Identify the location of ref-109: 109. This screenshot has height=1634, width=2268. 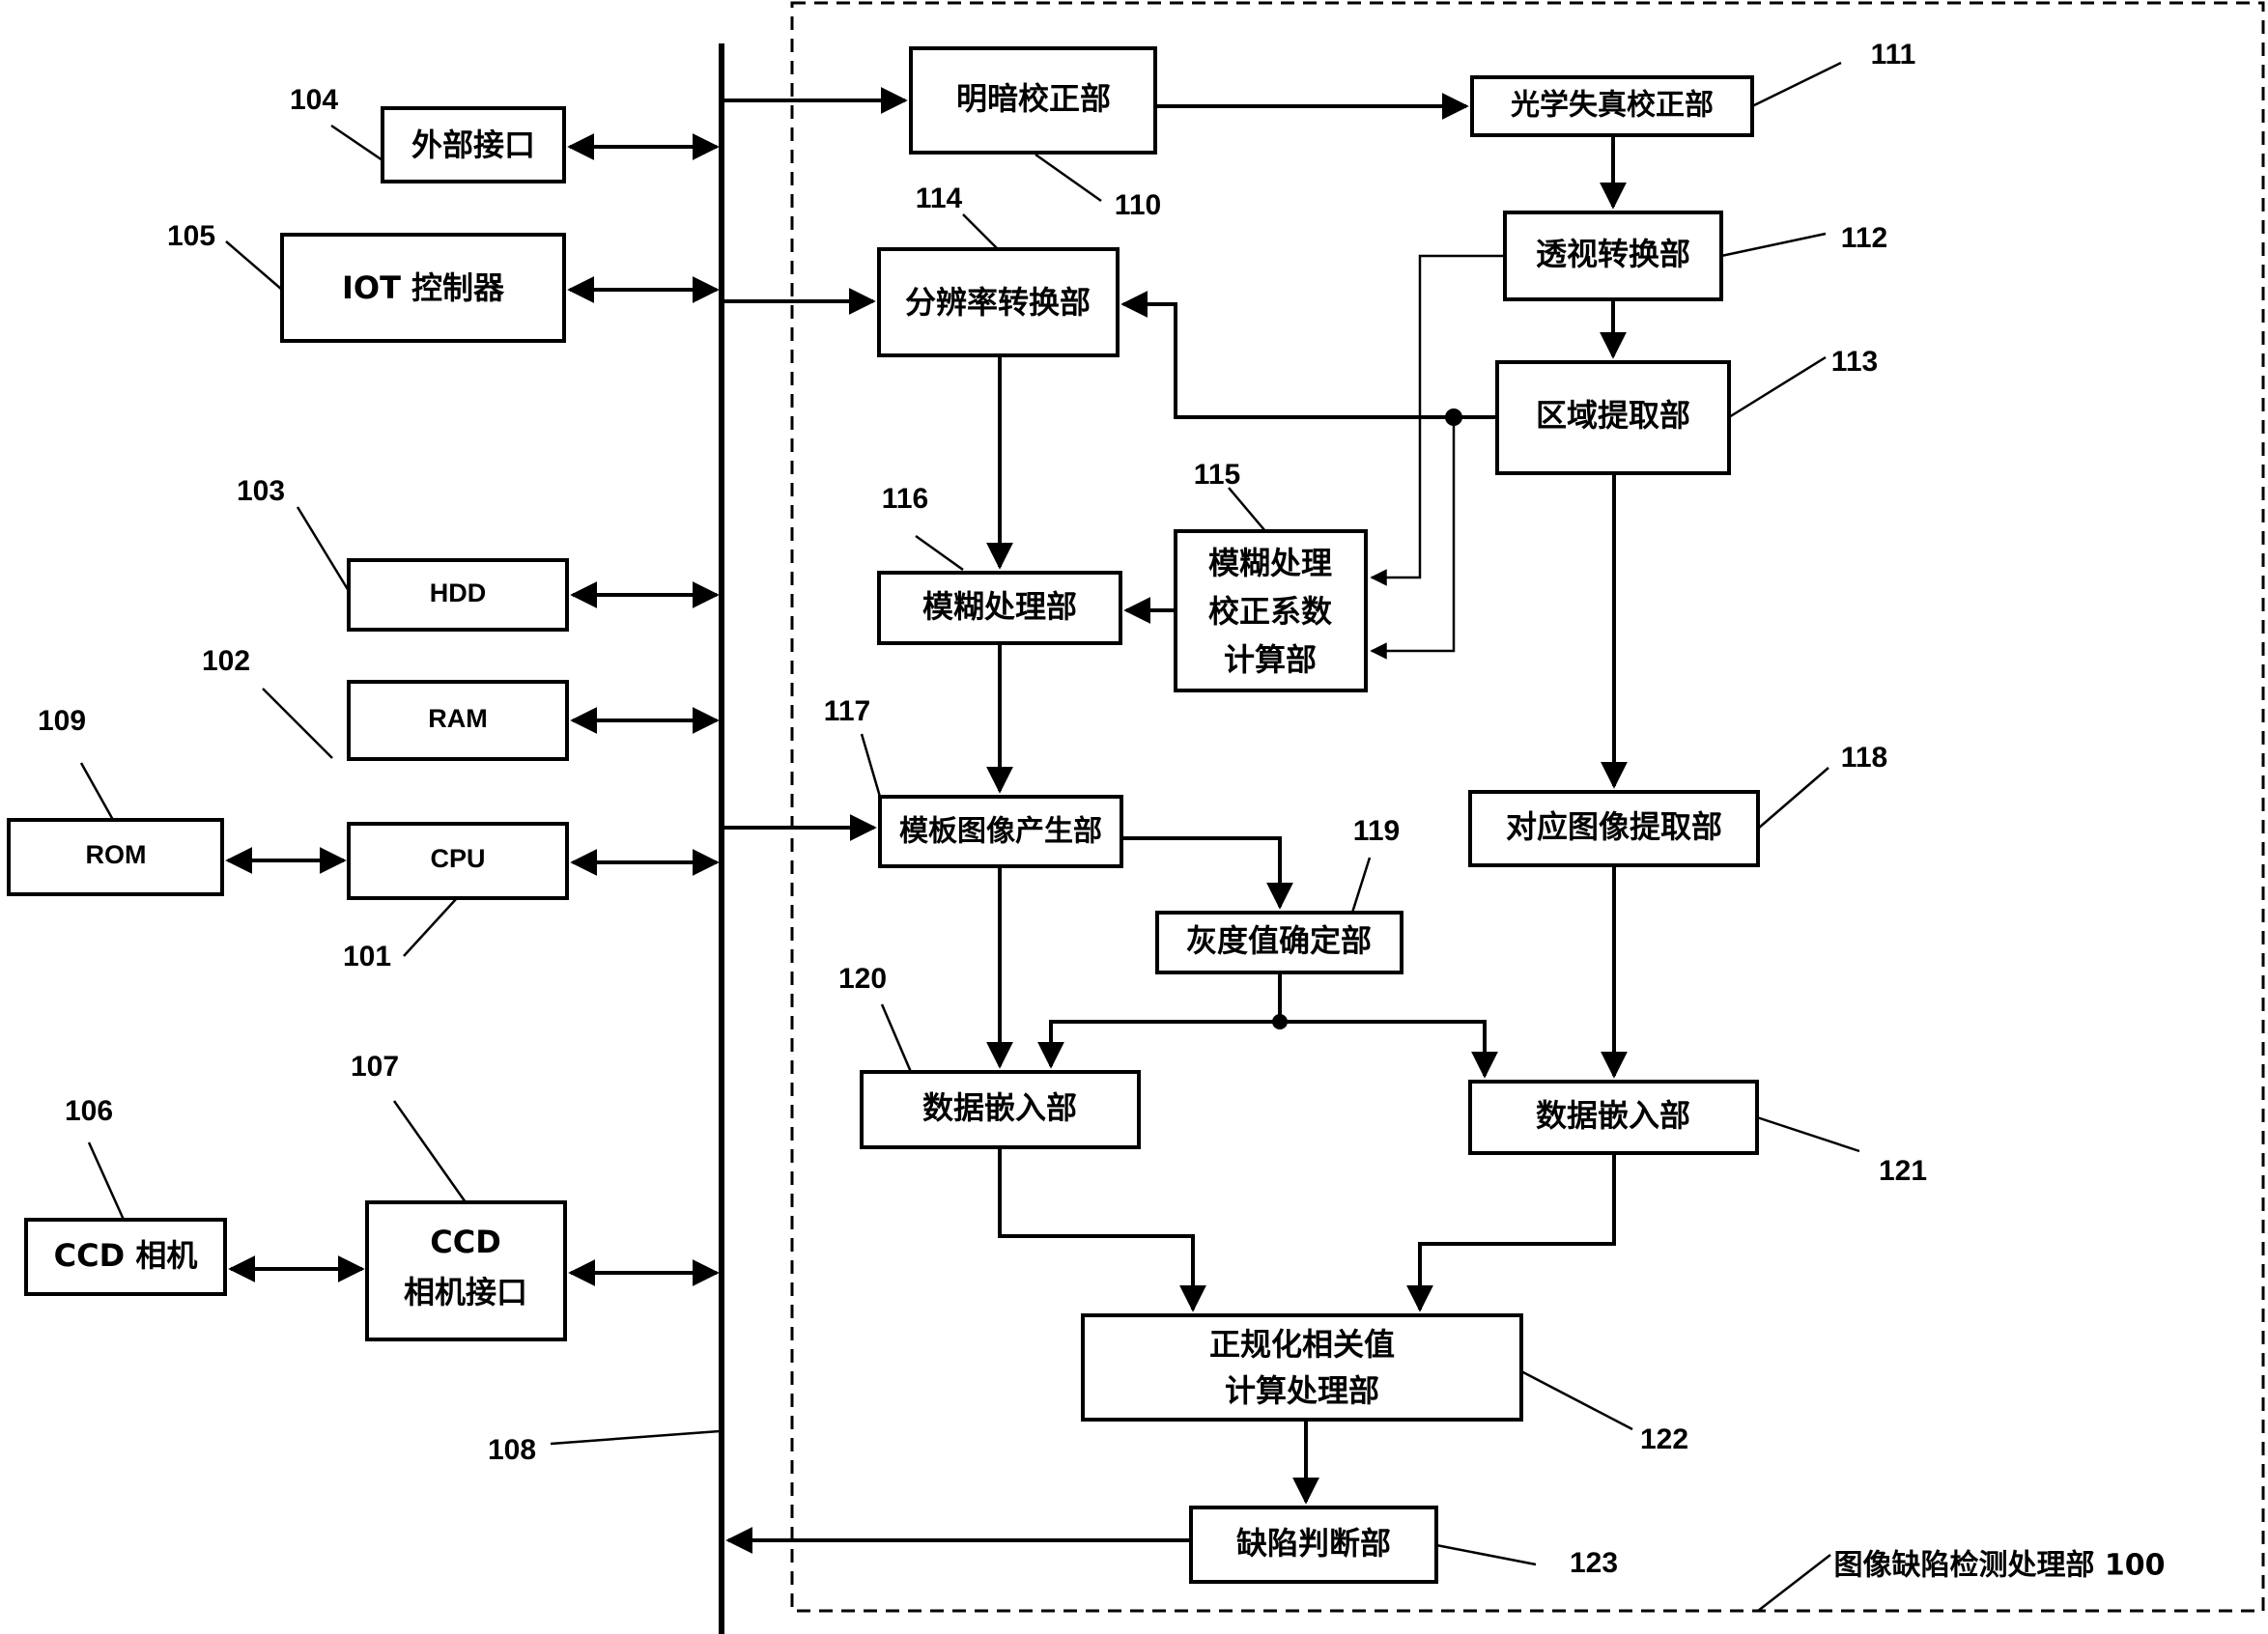
(62, 721).